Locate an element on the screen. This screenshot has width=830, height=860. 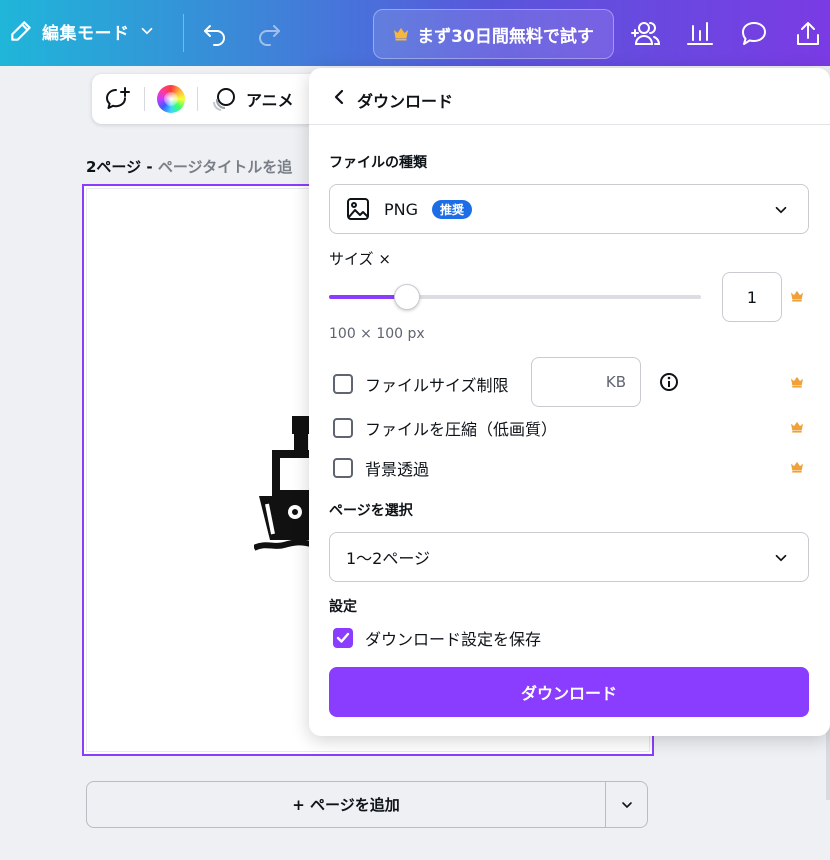
redo-icon is located at coordinates (269, 34).